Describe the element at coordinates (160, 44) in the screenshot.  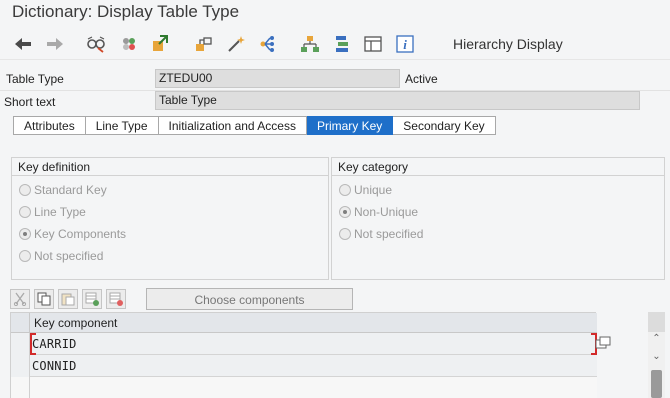
I see `activate-icon` at that location.